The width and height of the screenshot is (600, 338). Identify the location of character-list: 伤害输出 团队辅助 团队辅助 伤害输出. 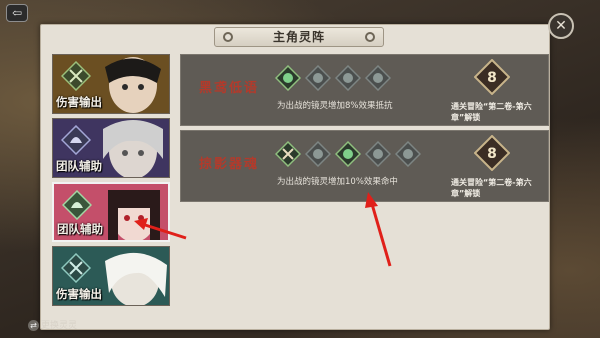
(111, 182).